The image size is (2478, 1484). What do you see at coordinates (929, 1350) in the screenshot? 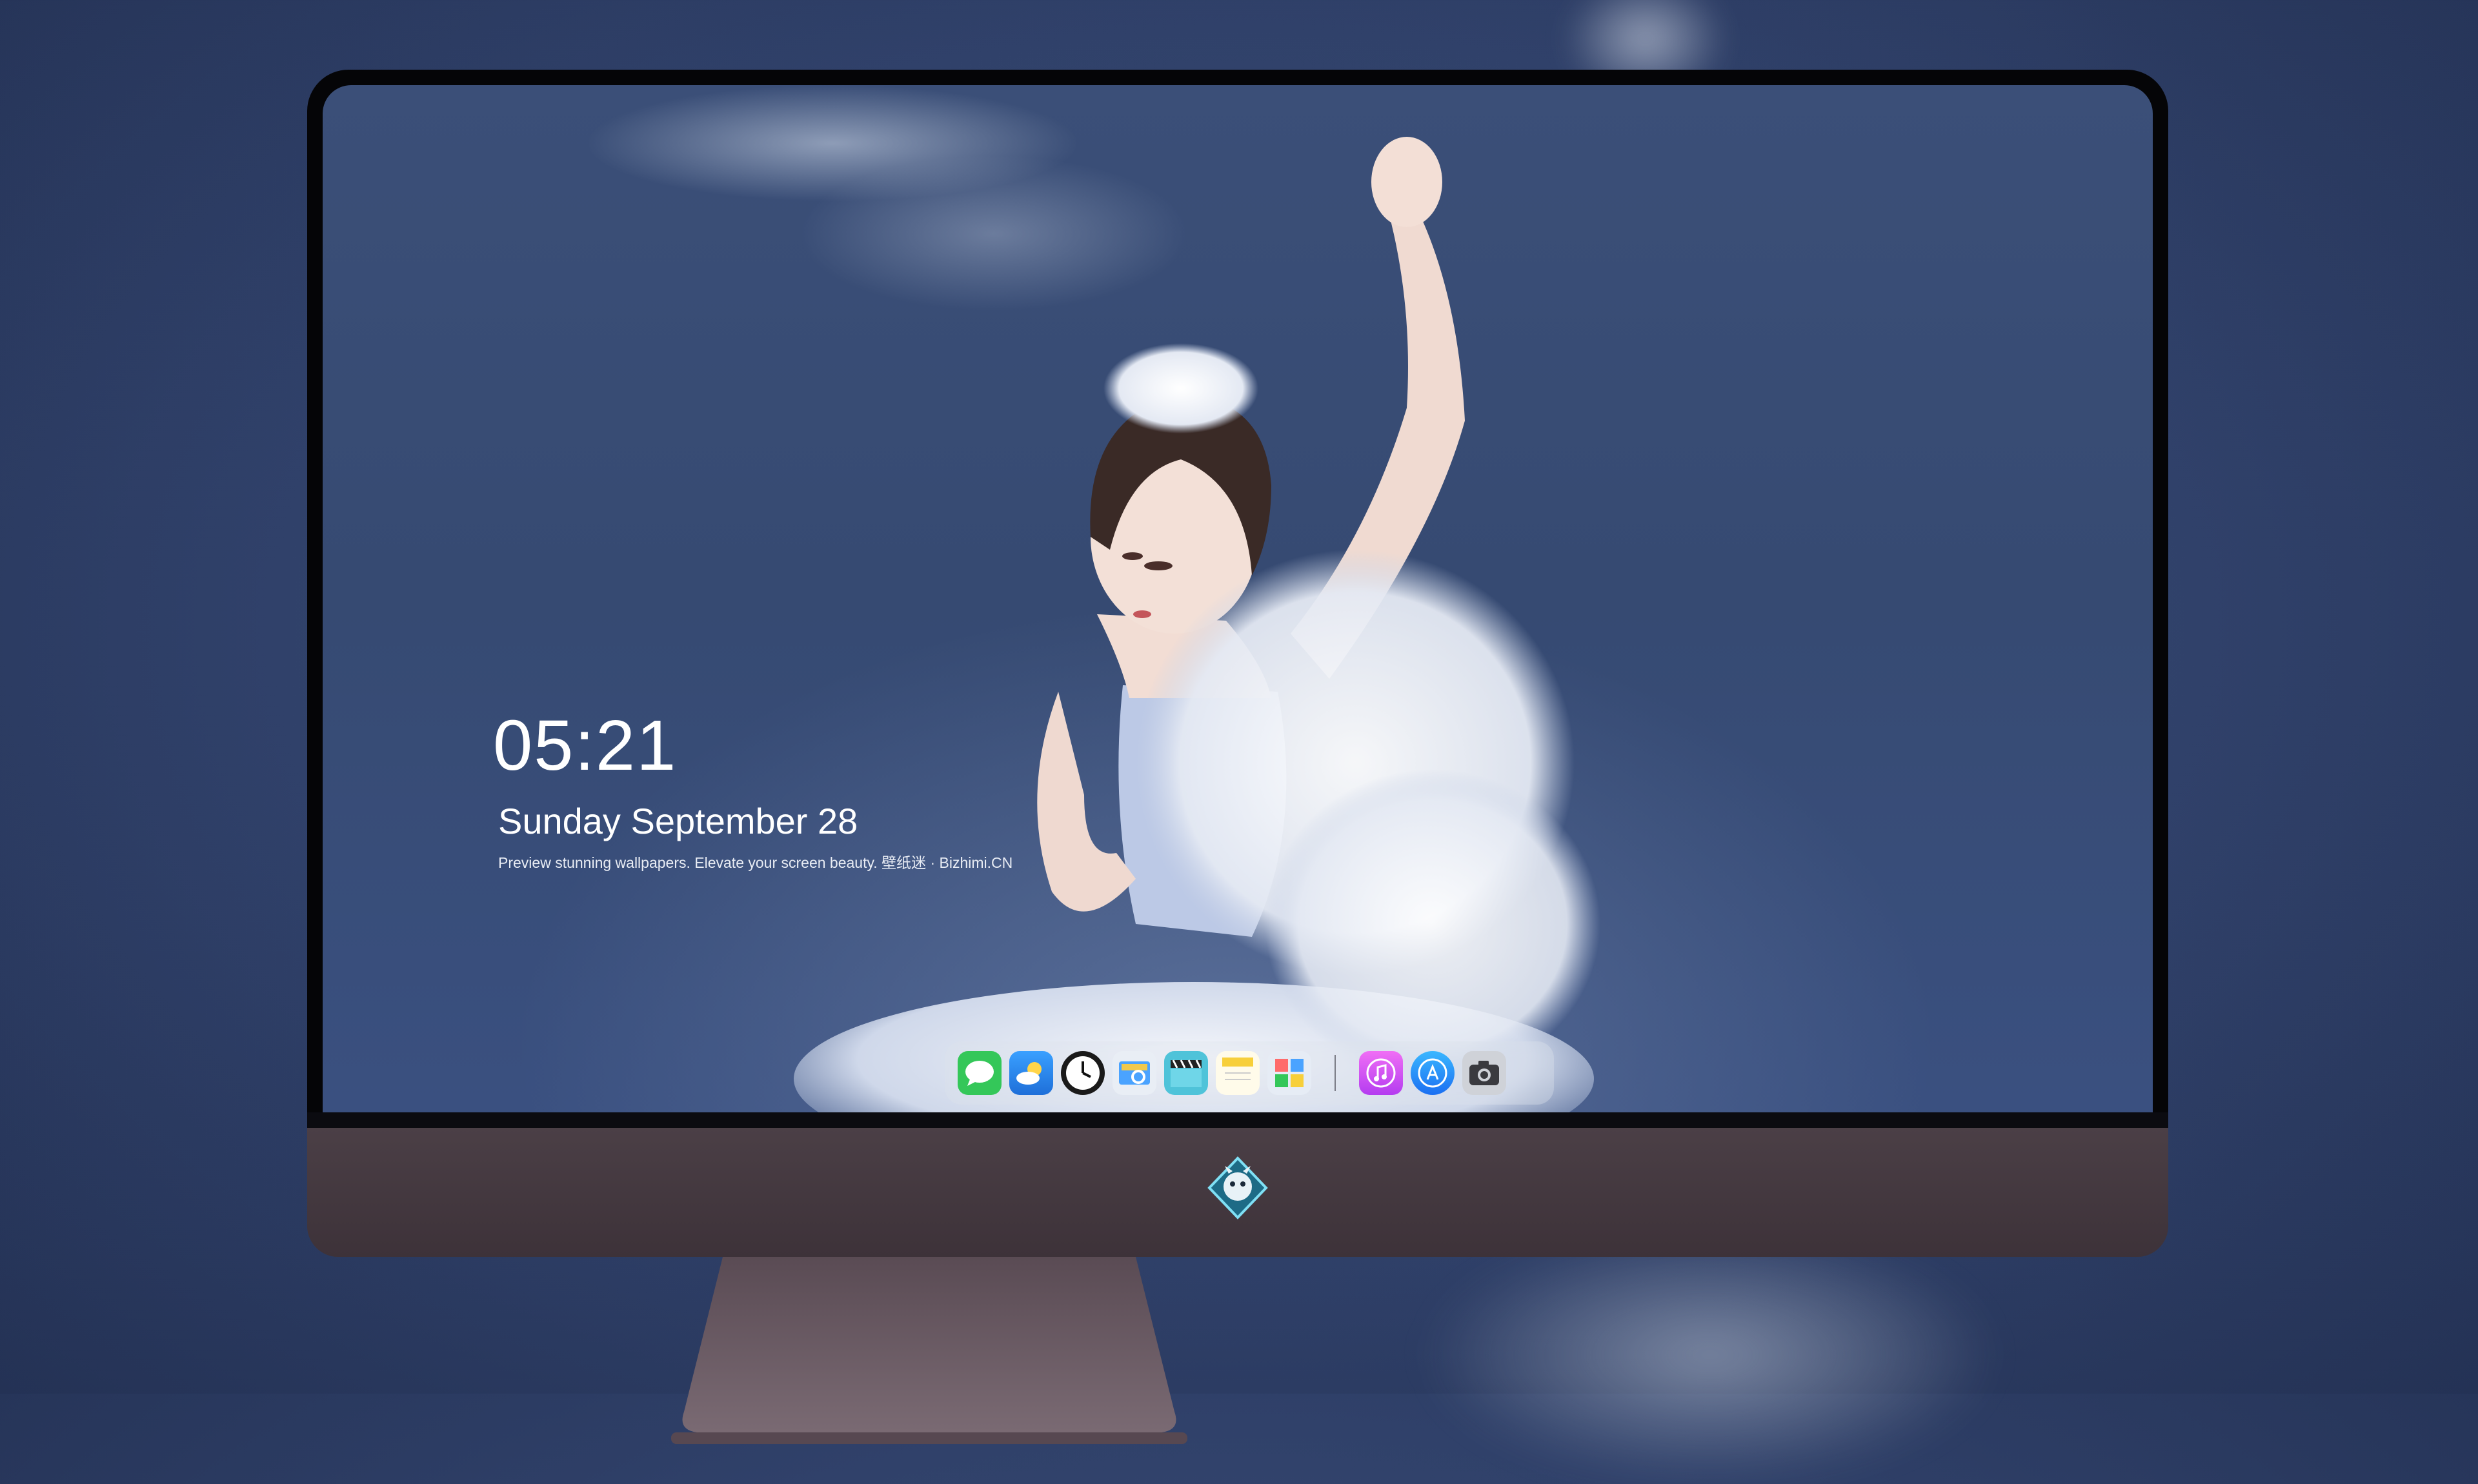
I see `monitor-stand` at bounding box center [929, 1350].